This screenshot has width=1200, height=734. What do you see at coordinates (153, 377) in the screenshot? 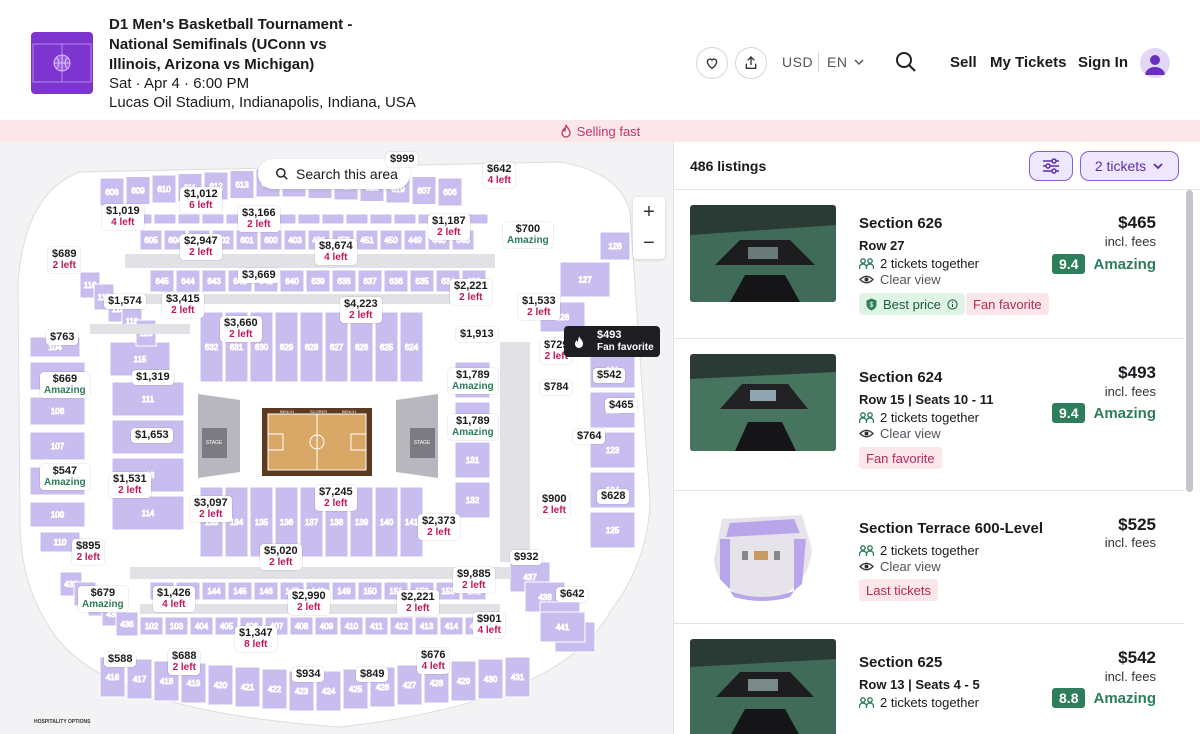
I see `price-tag: $1,319` at bounding box center [153, 377].